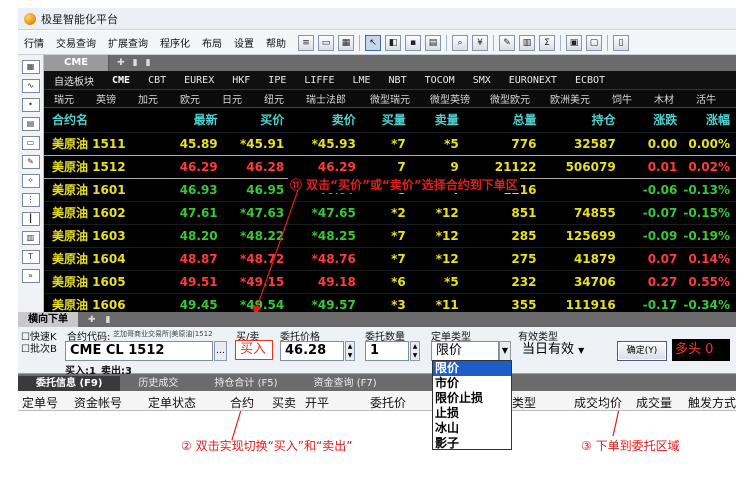 Image resolution: width=750 pixels, height=480 pixels. What do you see at coordinates (472, 413) in the screenshot?
I see `order-type-option: 止损` at bounding box center [472, 413].